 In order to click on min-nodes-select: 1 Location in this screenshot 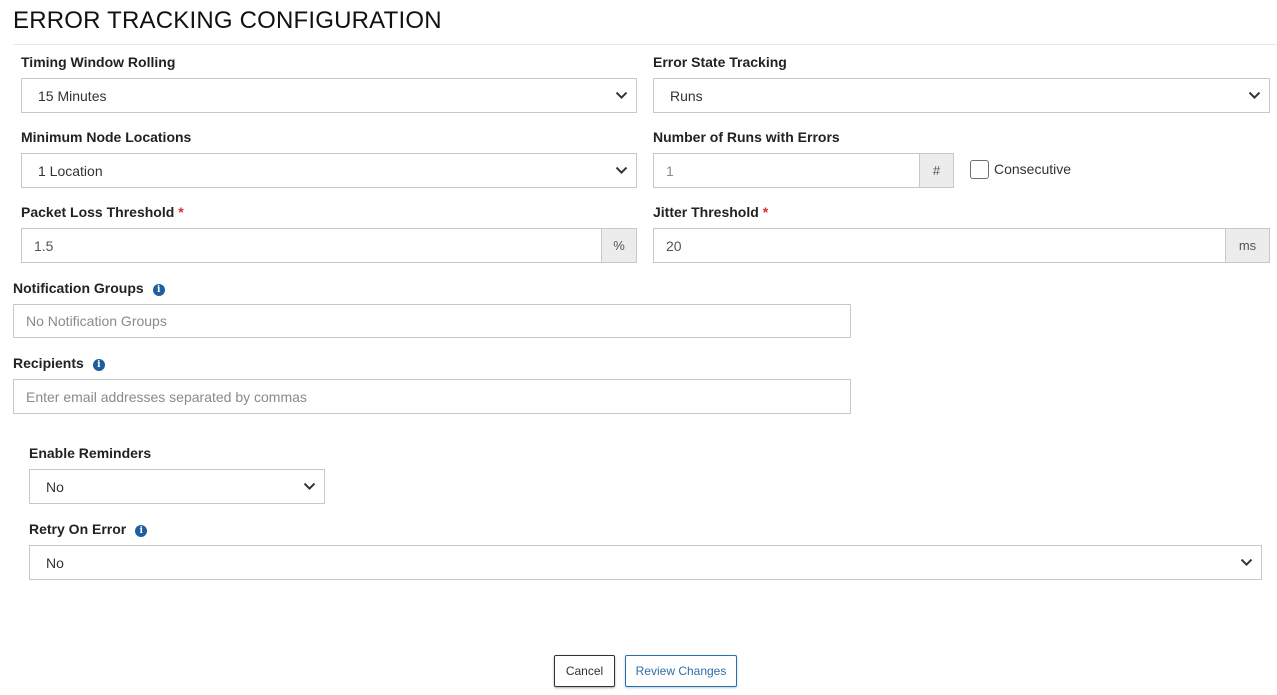, I will do `click(329, 170)`.